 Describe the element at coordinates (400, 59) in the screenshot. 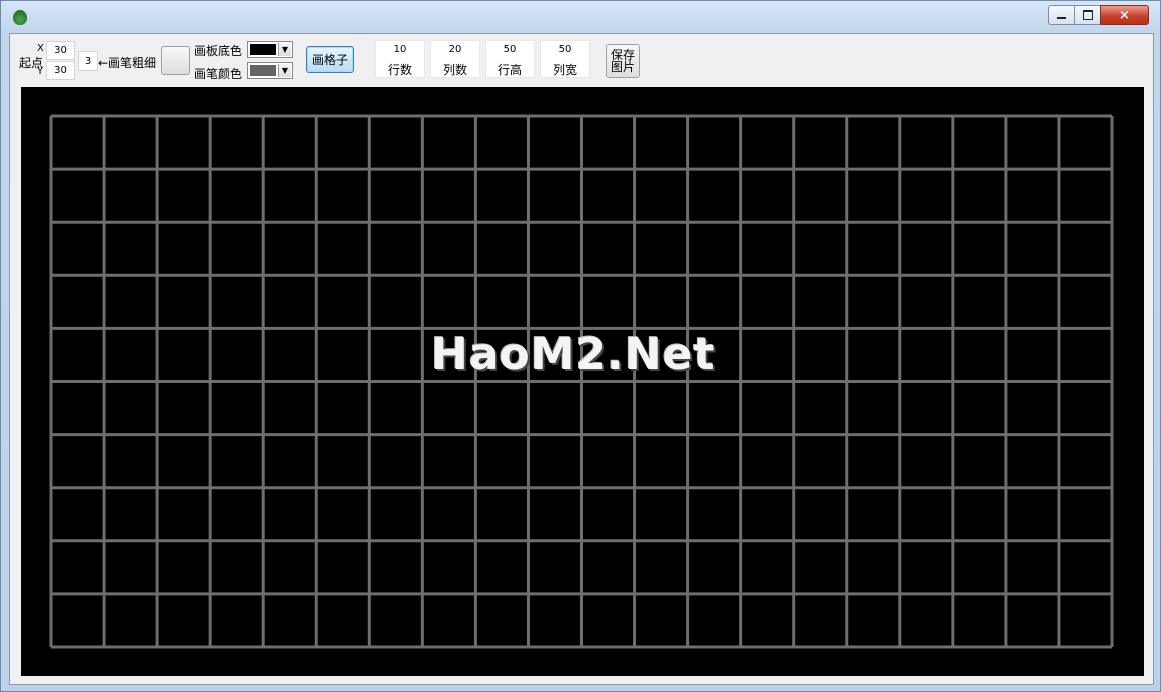

I see `row-count-field: 10 行数` at that location.